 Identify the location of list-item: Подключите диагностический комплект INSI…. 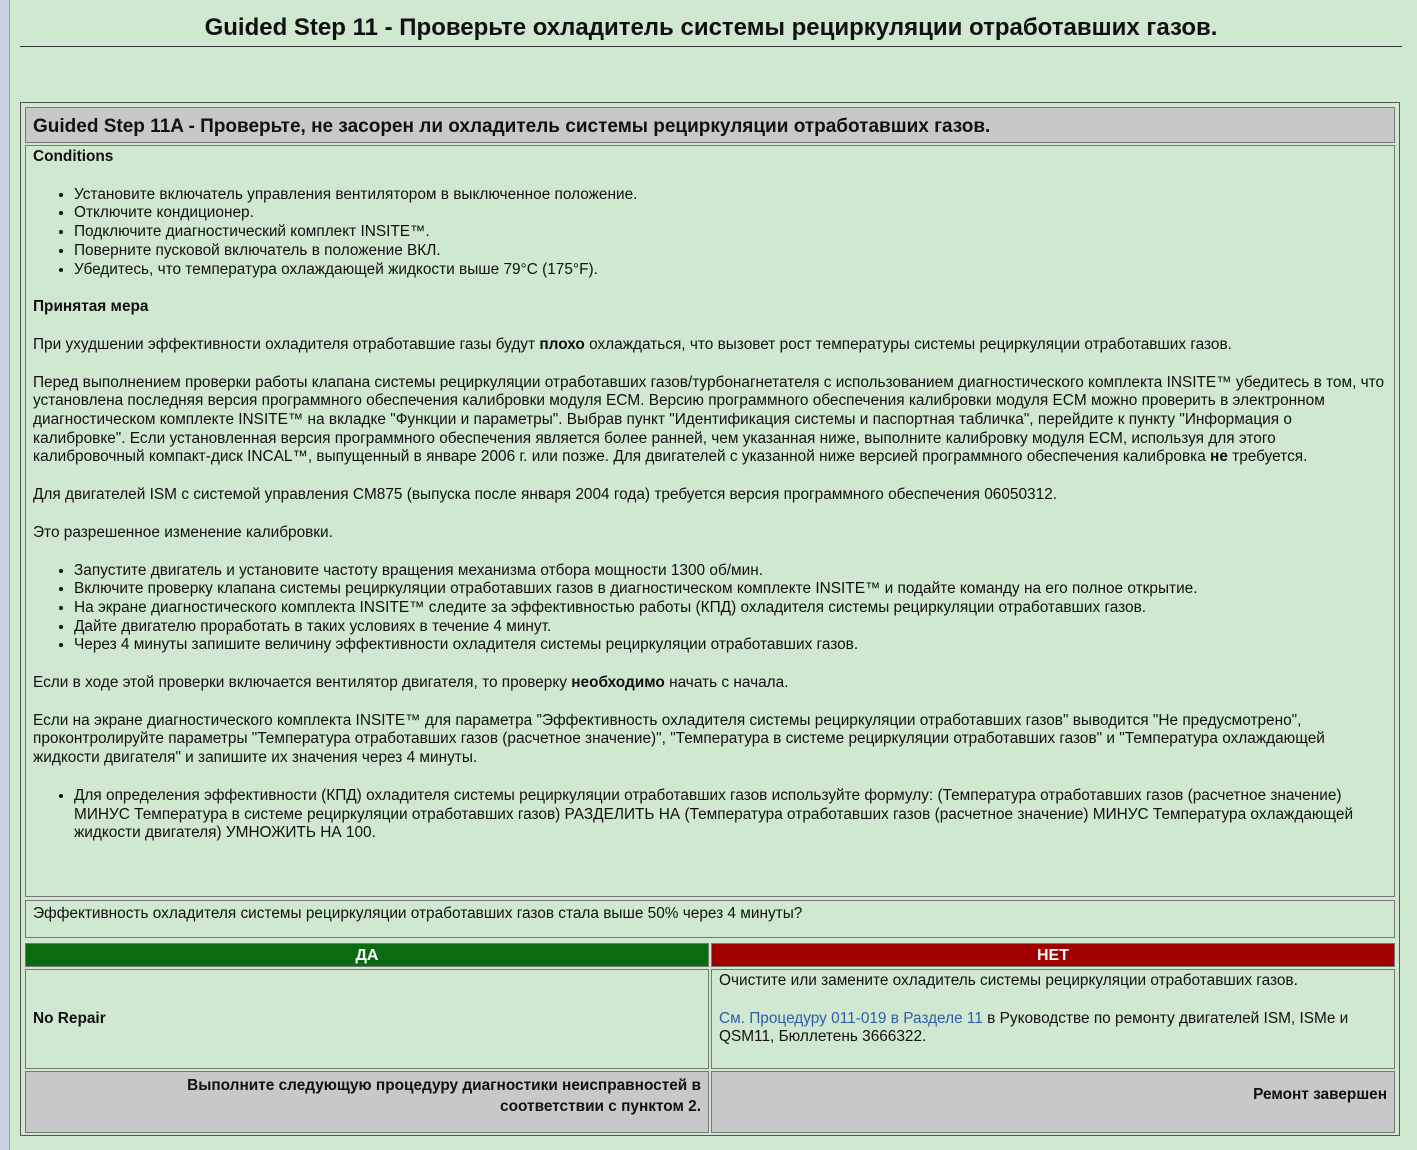
(731, 232).